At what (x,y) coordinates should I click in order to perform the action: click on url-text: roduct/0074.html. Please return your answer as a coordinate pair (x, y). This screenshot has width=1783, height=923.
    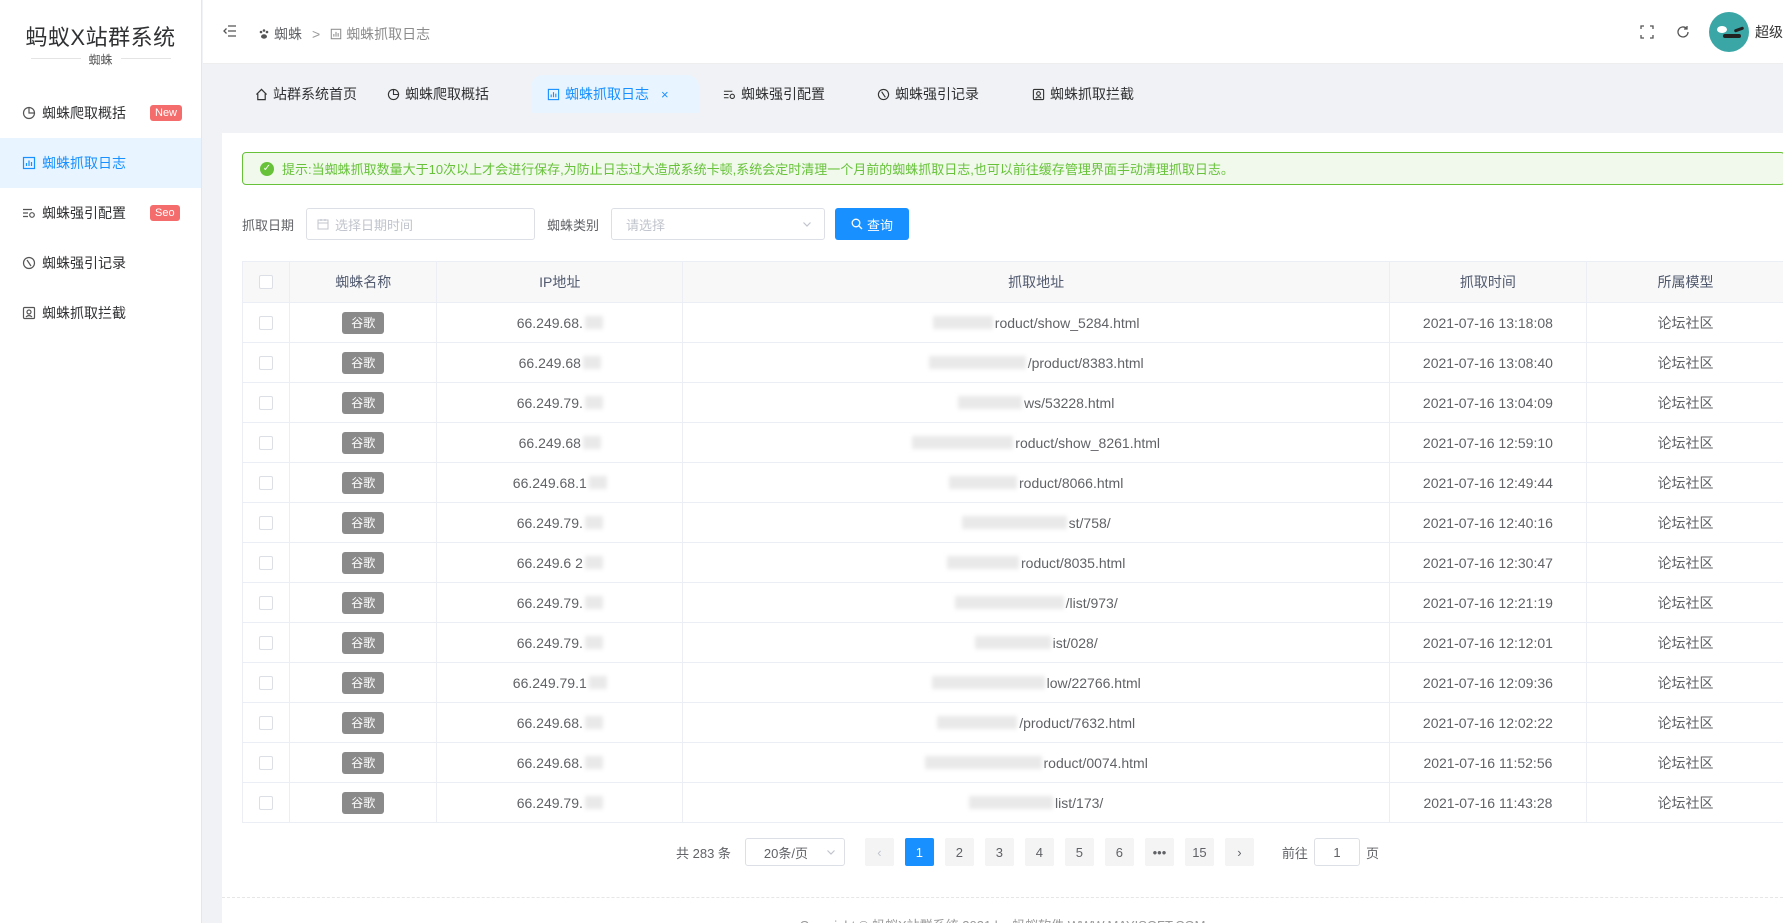
    Looking at the image, I should click on (1095, 762).